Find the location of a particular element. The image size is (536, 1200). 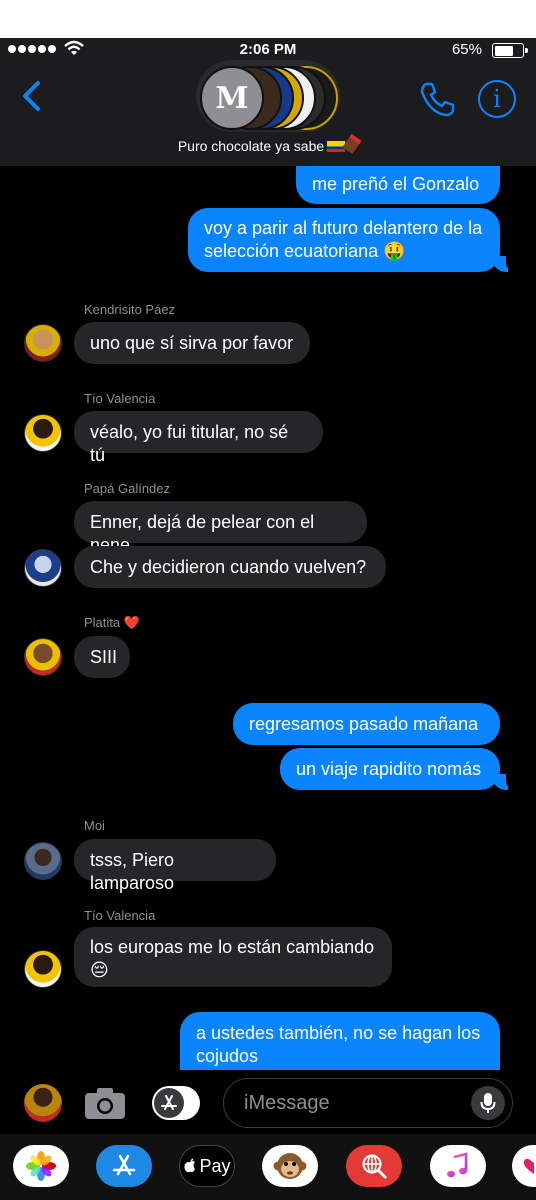

app-drawer: Pay is located at coordinates (268, 1167).